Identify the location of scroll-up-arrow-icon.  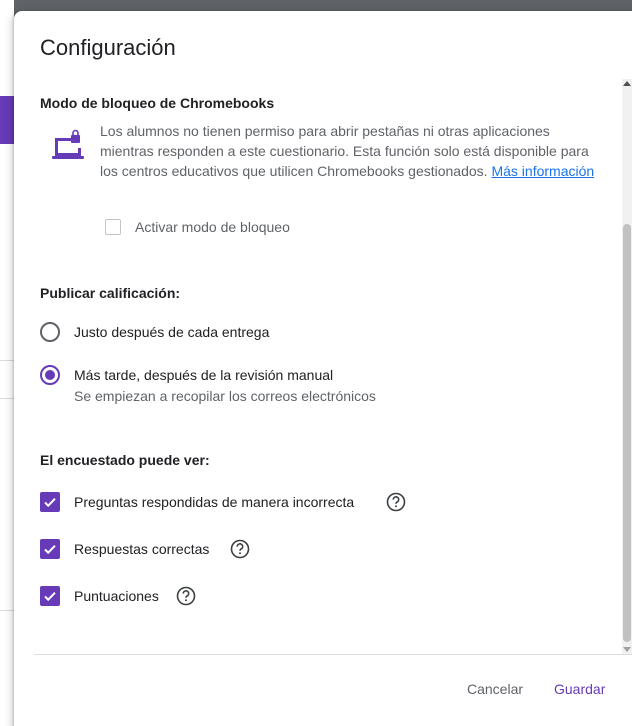
(627, 83).